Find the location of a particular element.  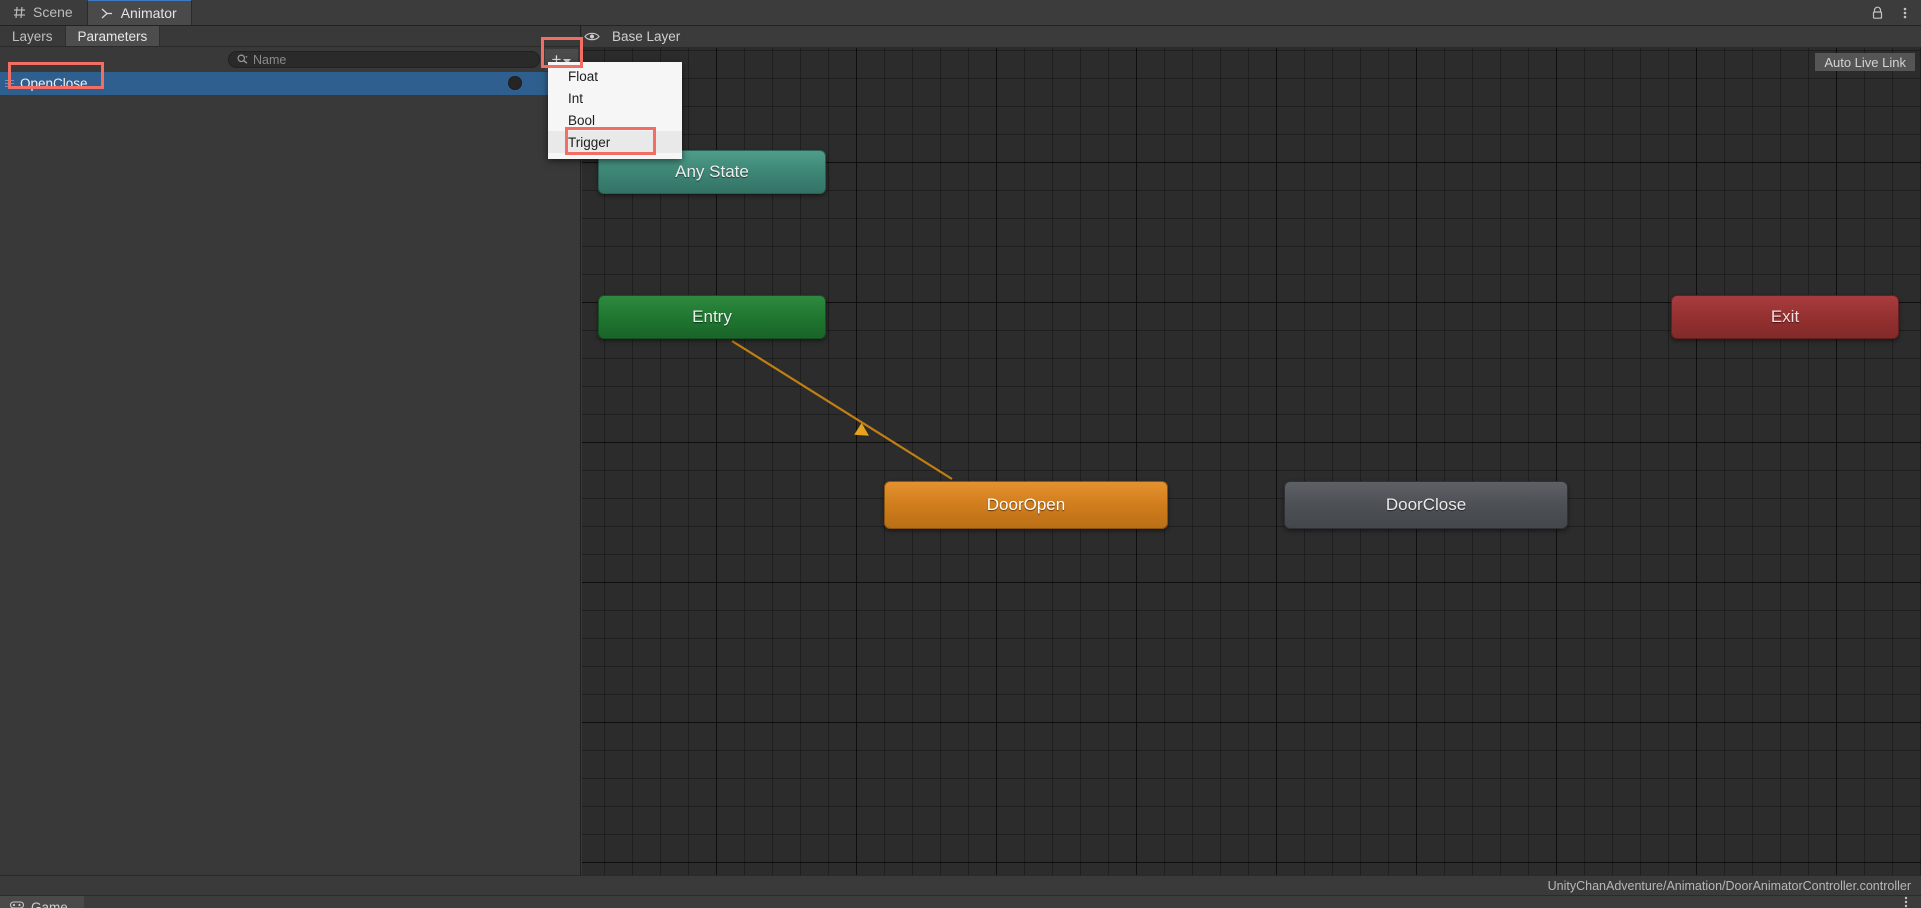

menu-item-bool-label: Bool is located at coordinates (582, 120).